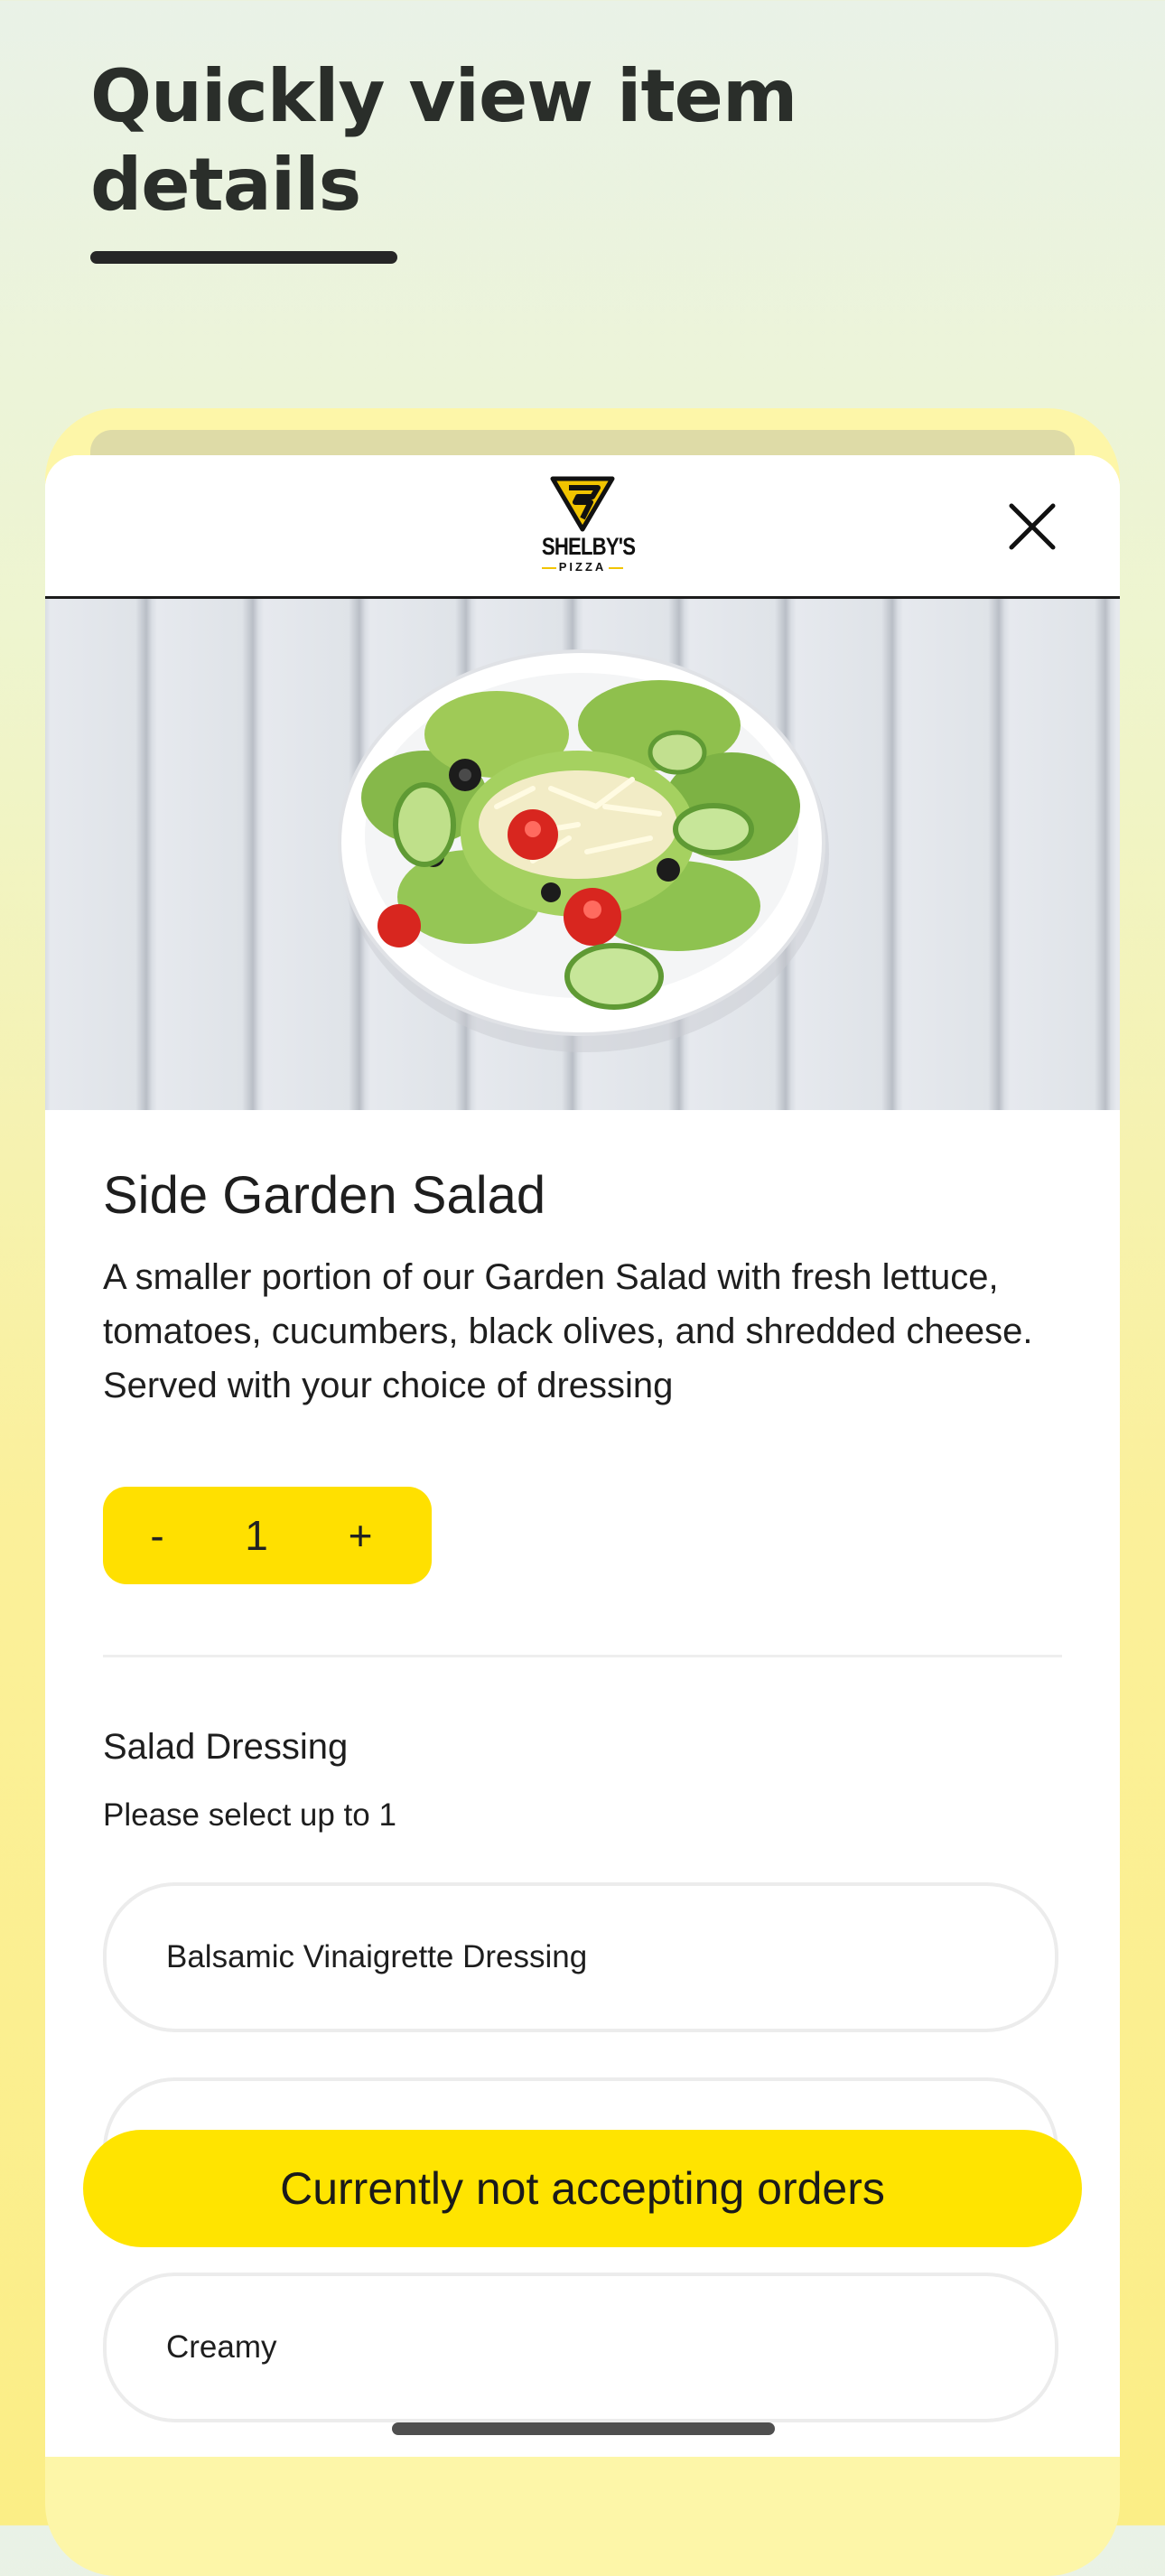  I want to click on sheet-header: SHELBY'S PIZZA, so click(582, 527).